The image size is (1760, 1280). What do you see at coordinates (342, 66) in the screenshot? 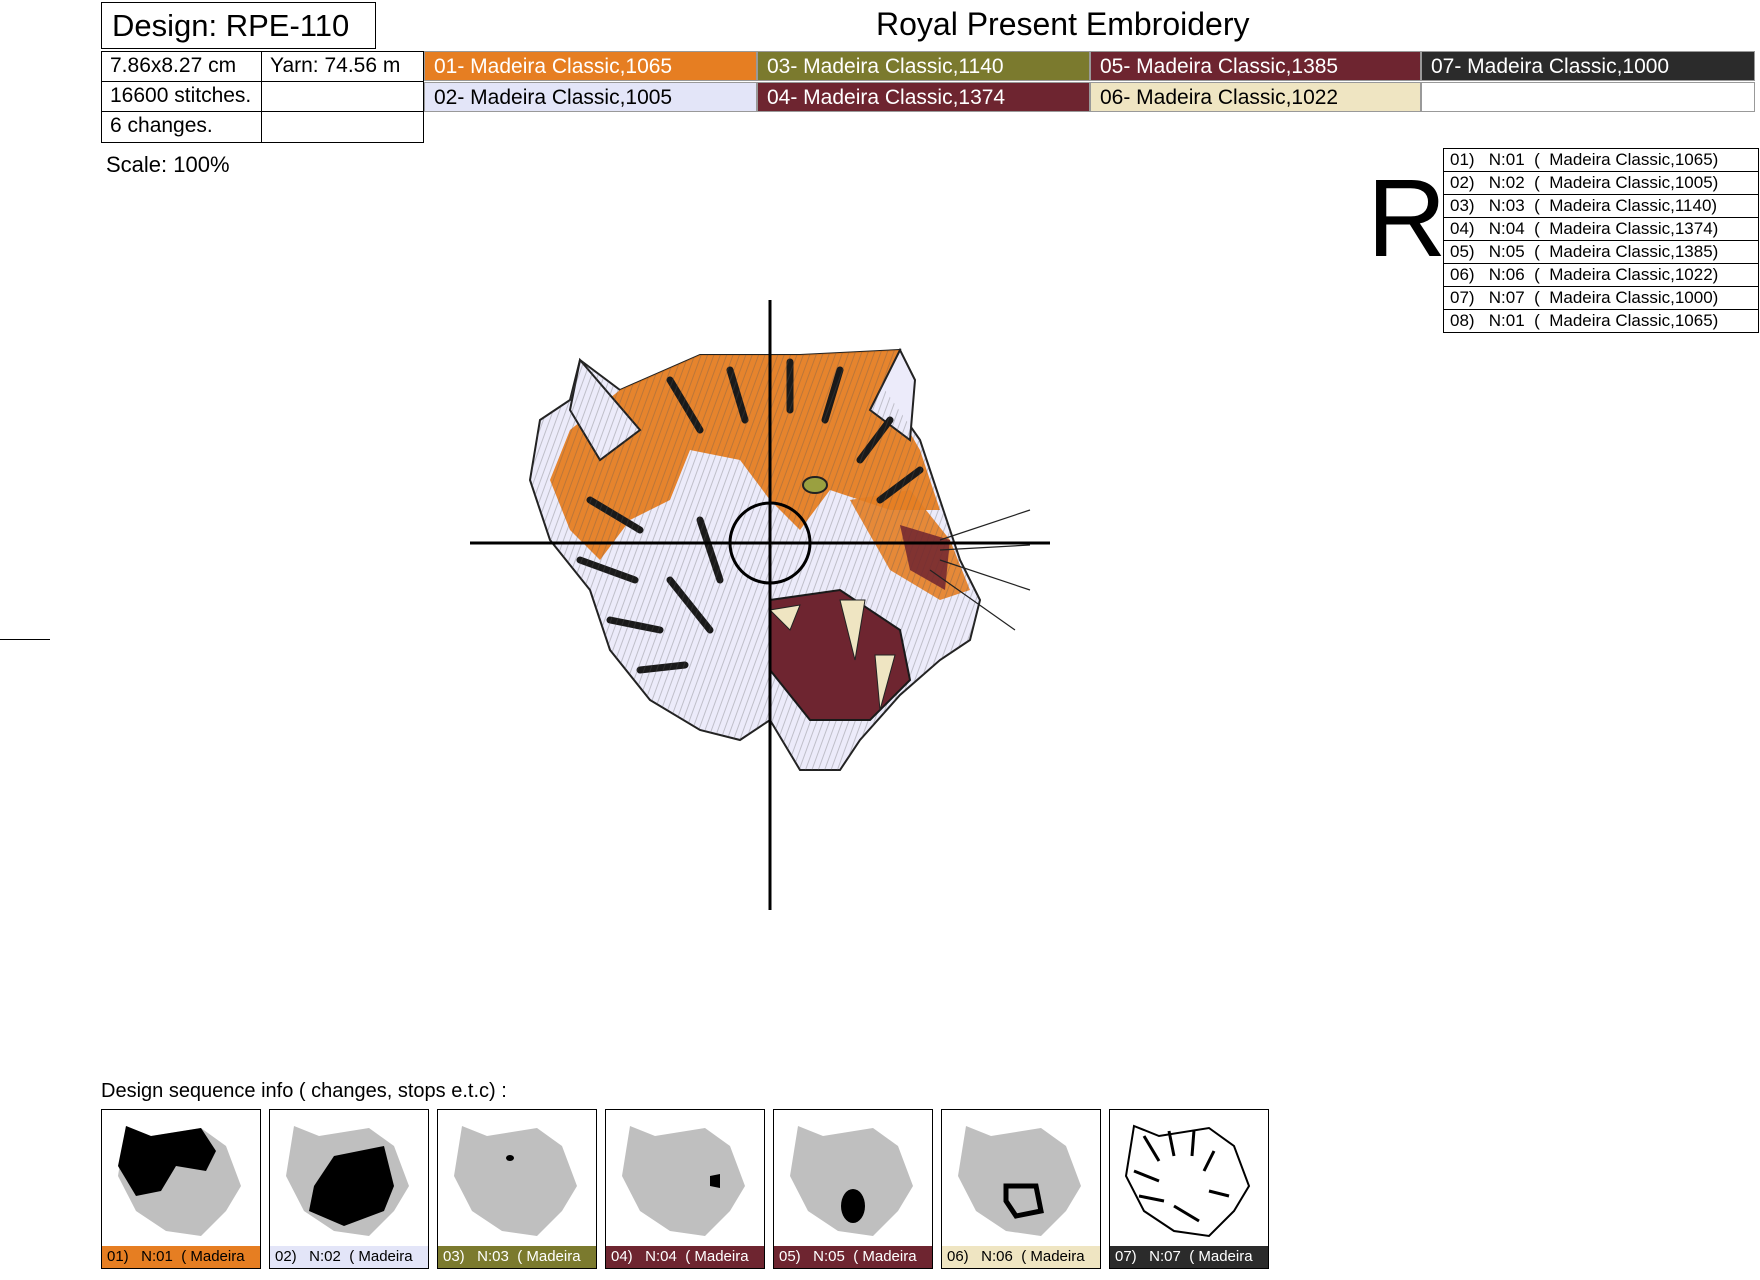
I see `yarn-length: Yarn: 74.56 m` at bounding box center [342, 66].